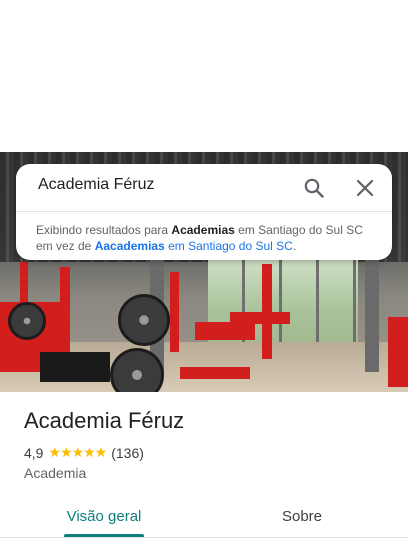  What do you see at coordinates (203, 230) in the screenshot?
I see `notice-corrected-term: Academias` at bounding box center [203, 230].